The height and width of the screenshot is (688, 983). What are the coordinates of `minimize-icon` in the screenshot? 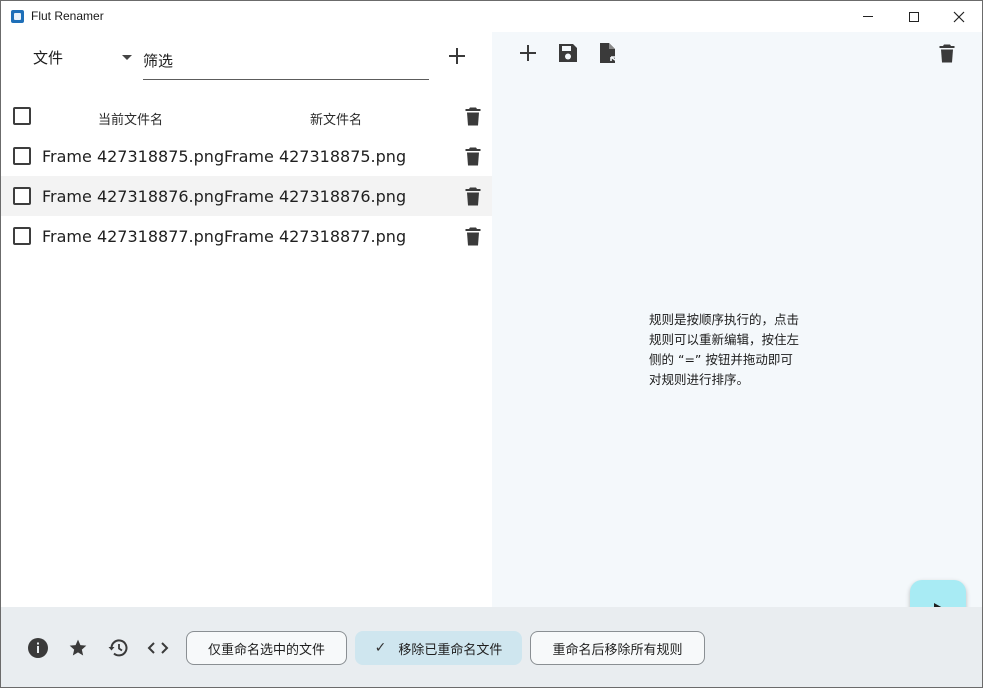 It's located at (868, 16).